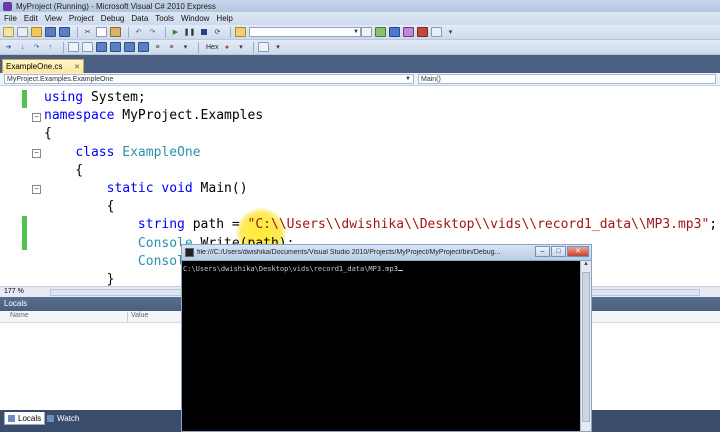 The image size is (720, 432). What do you see at coordinates (542, 251) in the screenshot?
I see `minimize-button: –` at bounding box center [542, 251].